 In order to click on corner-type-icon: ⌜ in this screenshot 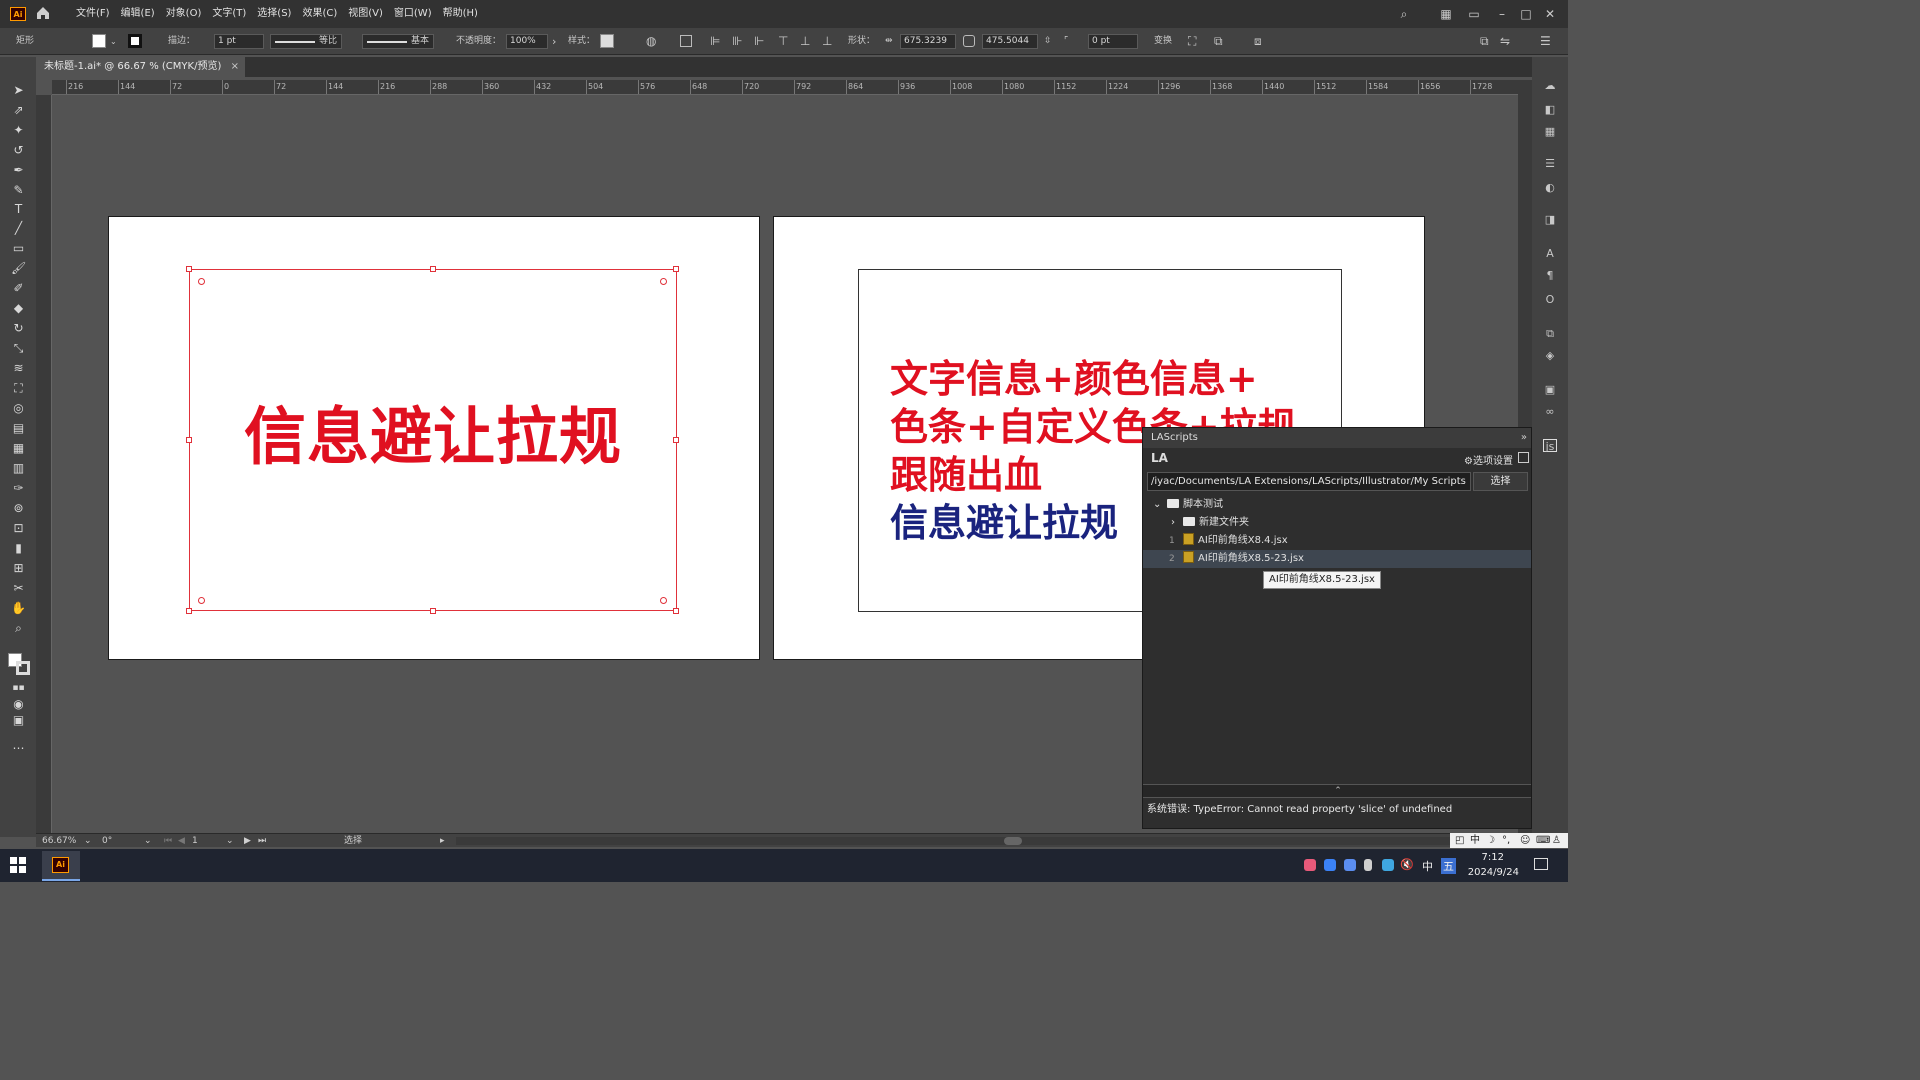, I will do `click(1066, 41)`.